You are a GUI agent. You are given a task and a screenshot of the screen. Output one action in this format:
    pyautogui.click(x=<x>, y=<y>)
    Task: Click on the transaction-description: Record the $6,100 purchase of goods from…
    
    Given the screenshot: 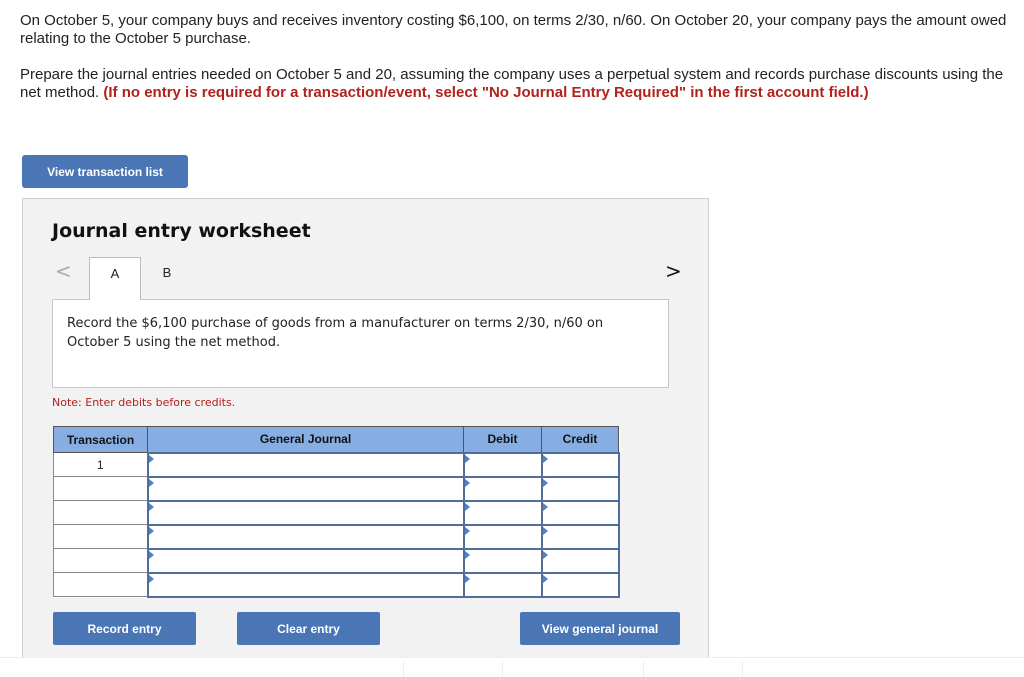 What is the action you would take?
    pyautogui.click(x=360, y=343)
    